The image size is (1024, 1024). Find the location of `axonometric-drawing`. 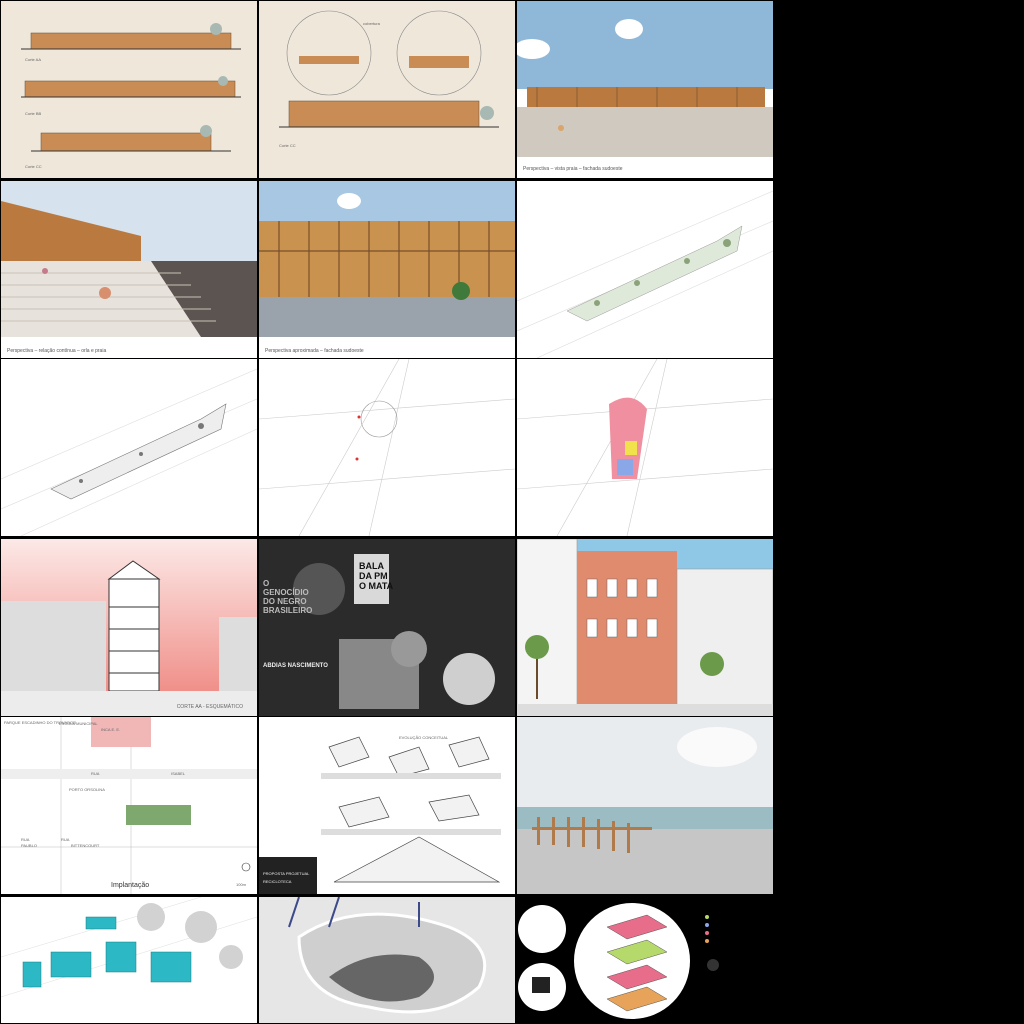

axonometric-drawing is located at coordinates (129, 947).